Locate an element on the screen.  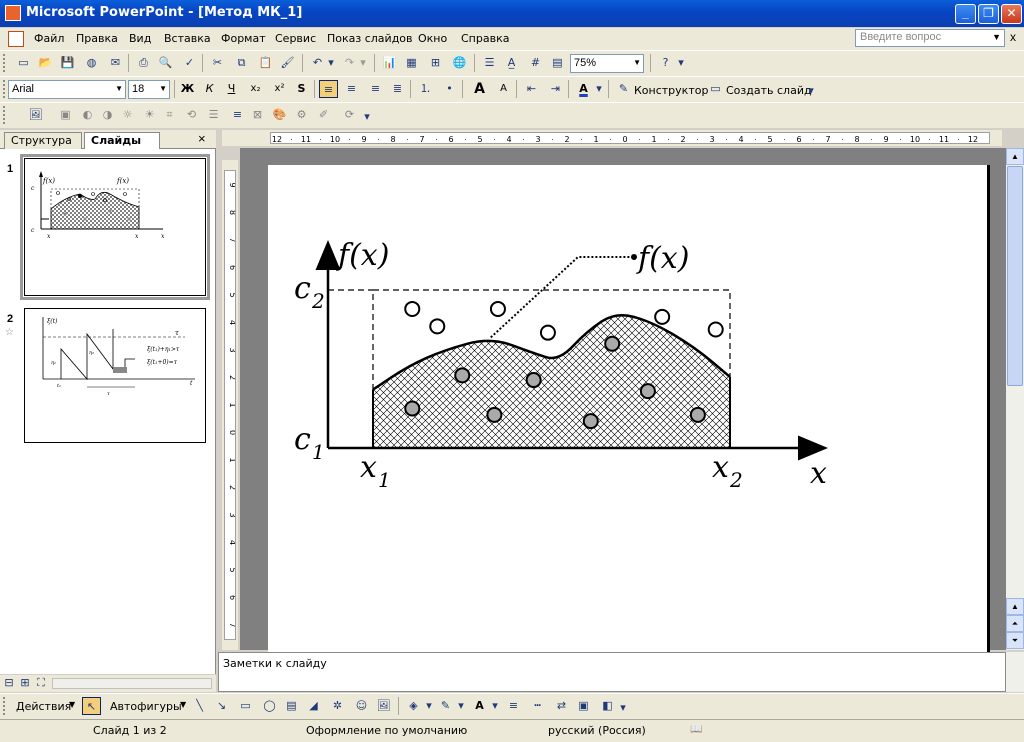
help-icon: ? is located at coordinates (665, 63).